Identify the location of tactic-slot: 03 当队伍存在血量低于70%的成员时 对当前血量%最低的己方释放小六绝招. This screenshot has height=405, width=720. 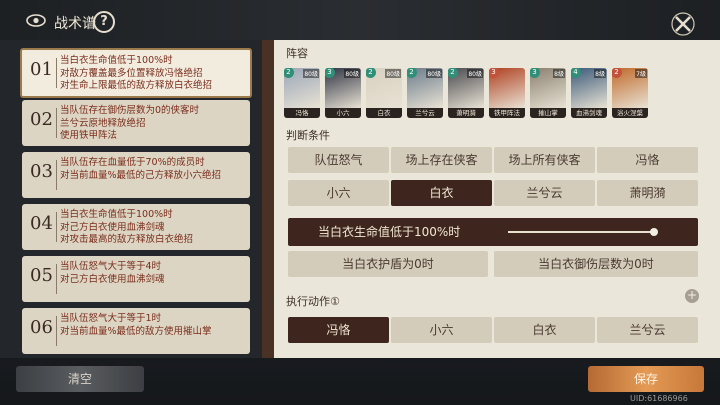
(136, 175).